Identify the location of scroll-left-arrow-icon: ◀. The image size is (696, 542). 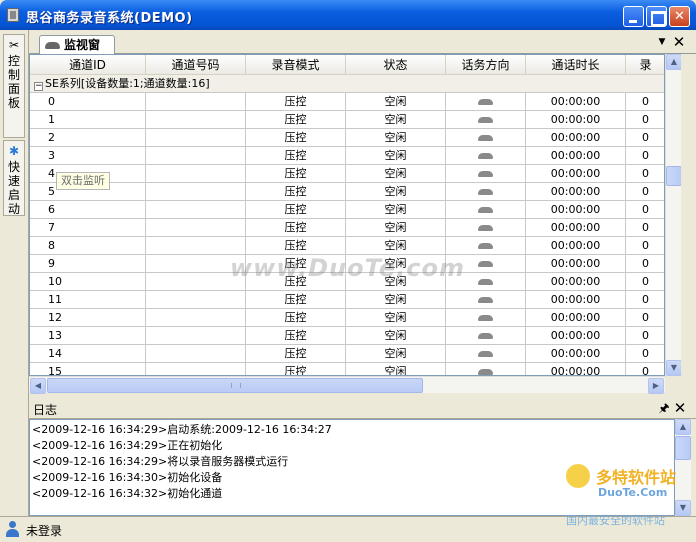
(38, 386).